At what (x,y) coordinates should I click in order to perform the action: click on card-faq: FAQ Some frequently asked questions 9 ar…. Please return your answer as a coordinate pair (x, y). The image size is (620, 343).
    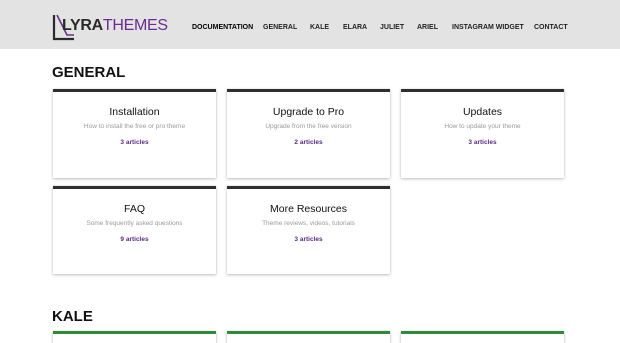
    Looking at the image, I should click on (134, 230).